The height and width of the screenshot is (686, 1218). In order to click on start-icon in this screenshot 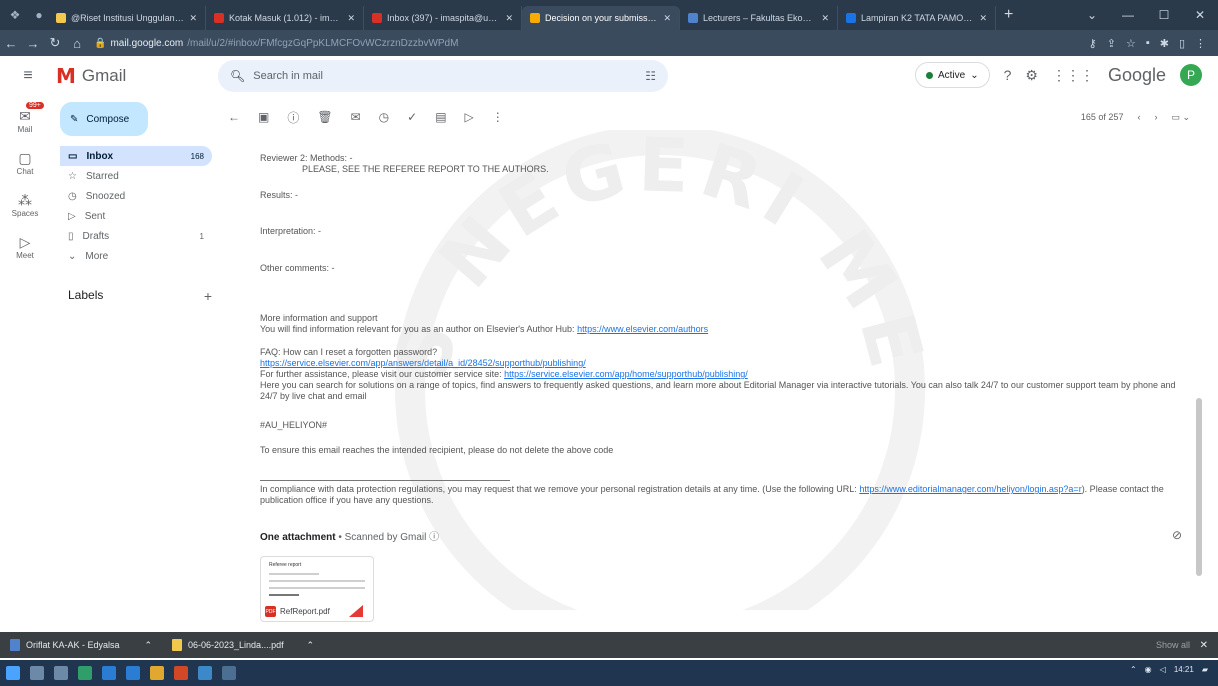, I will do `click(13, 673)`.